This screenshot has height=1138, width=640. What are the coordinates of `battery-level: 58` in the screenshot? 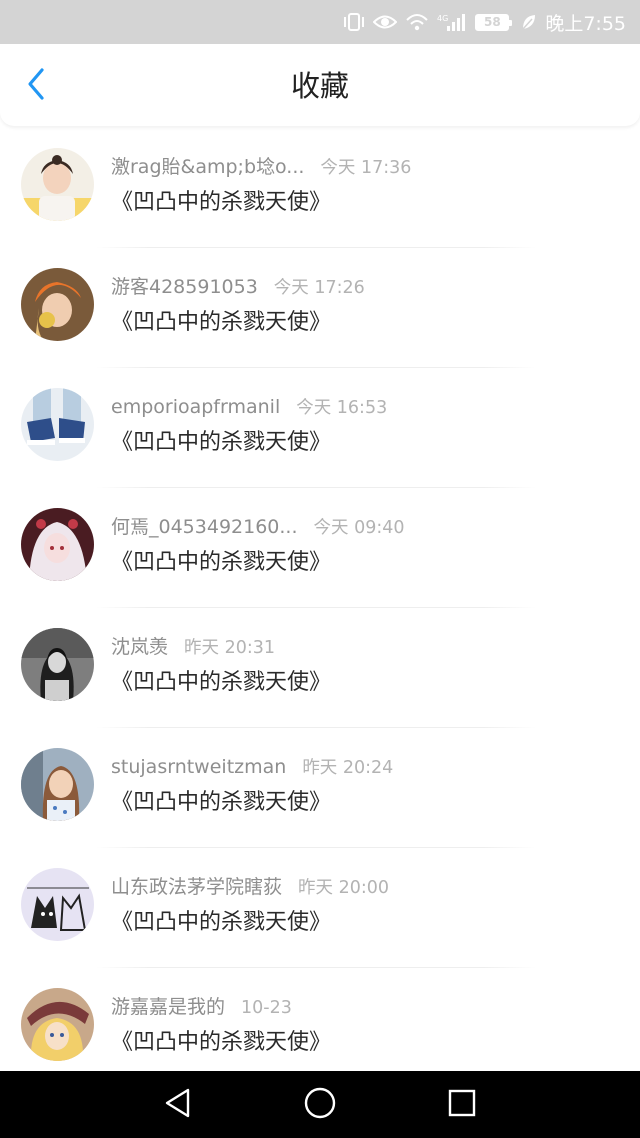 It's located at (494, 22).